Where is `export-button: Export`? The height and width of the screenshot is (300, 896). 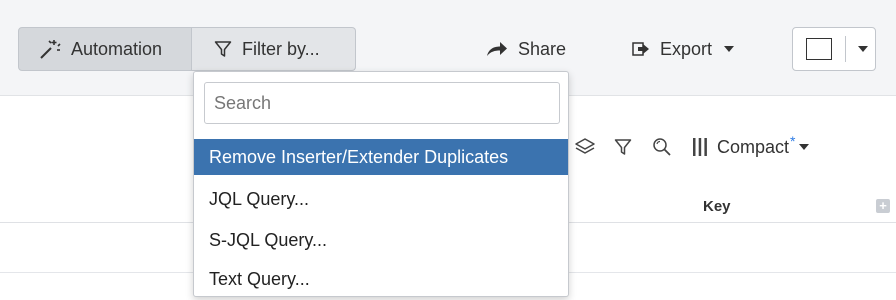 export-button: Export is located at coordinates (683, 49).